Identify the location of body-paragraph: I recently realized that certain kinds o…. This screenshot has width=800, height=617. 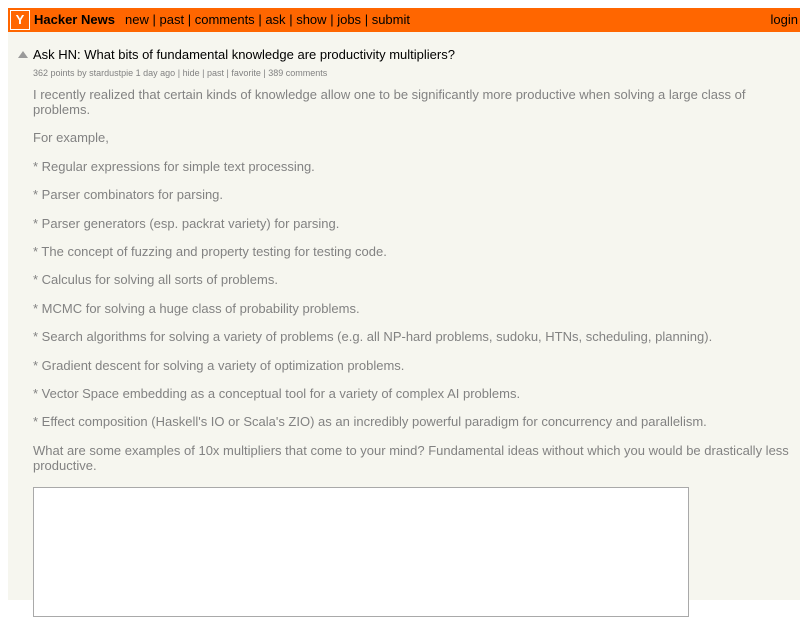
(389, 102).